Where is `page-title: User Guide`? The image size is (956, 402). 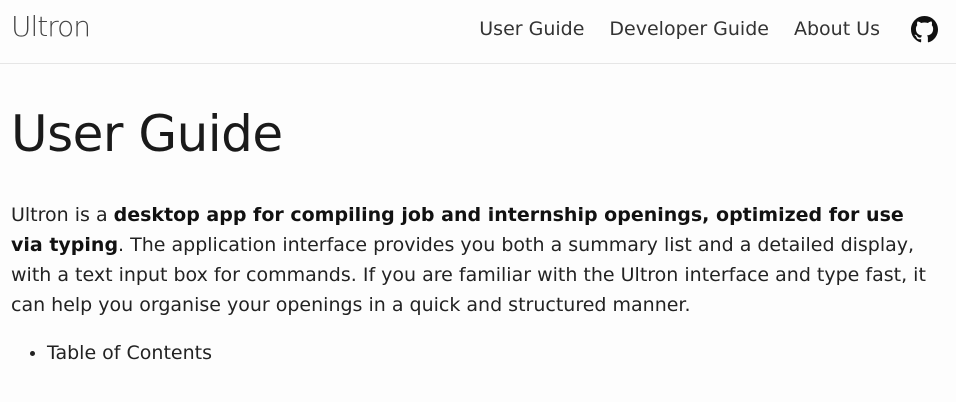 page-title: User Guide is located at coordinates (147, 134).